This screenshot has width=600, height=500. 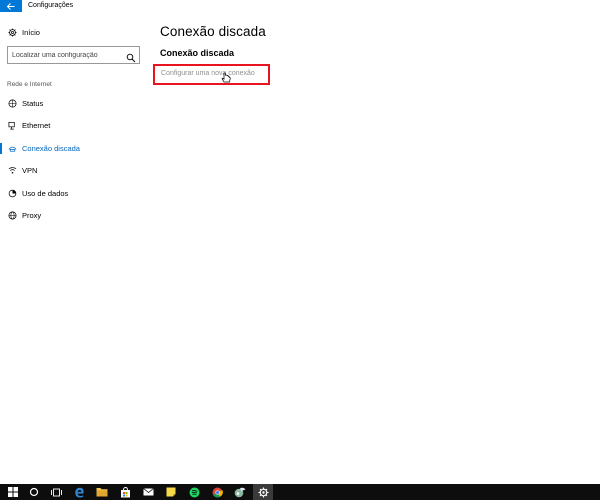 I want to click on page-title: Conexão discada, so click(x=213, y=31).